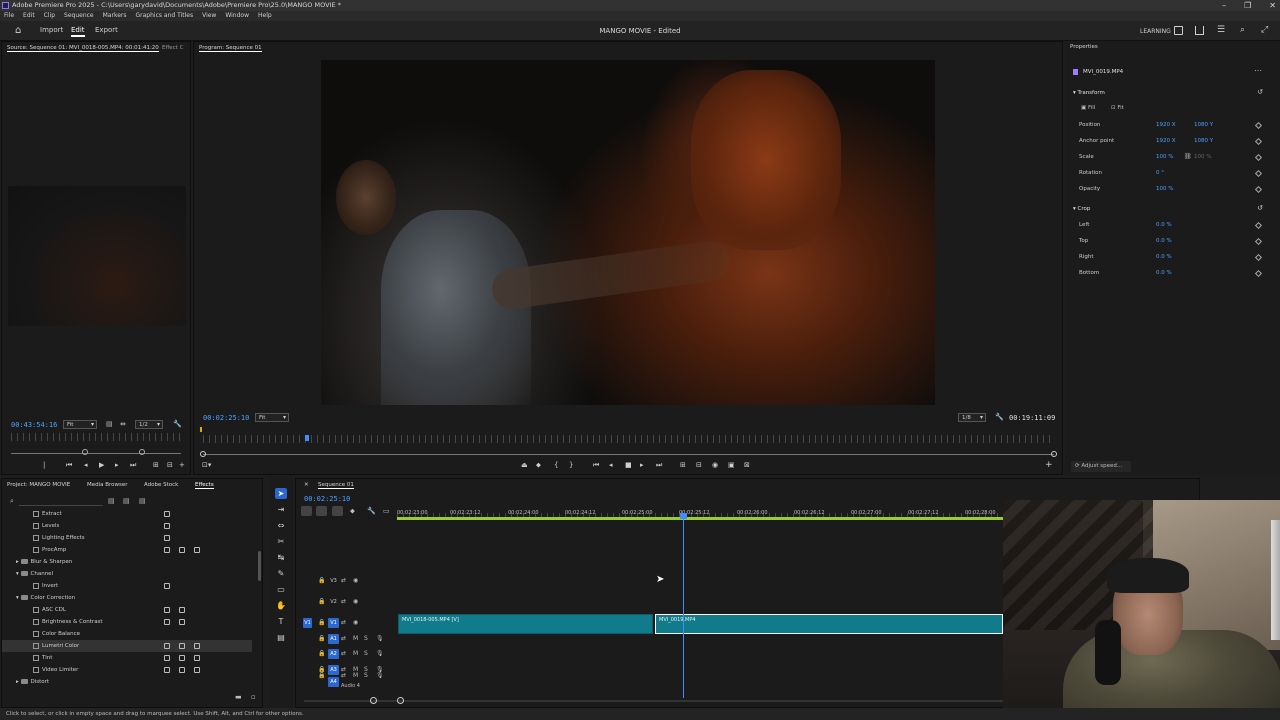 This screenshot has height=720, width=1280. What do you see at coordinates (1258, 70) in the screenshot?
I see `more-options-icon: ⋯` at bounding box center [1258, 70].